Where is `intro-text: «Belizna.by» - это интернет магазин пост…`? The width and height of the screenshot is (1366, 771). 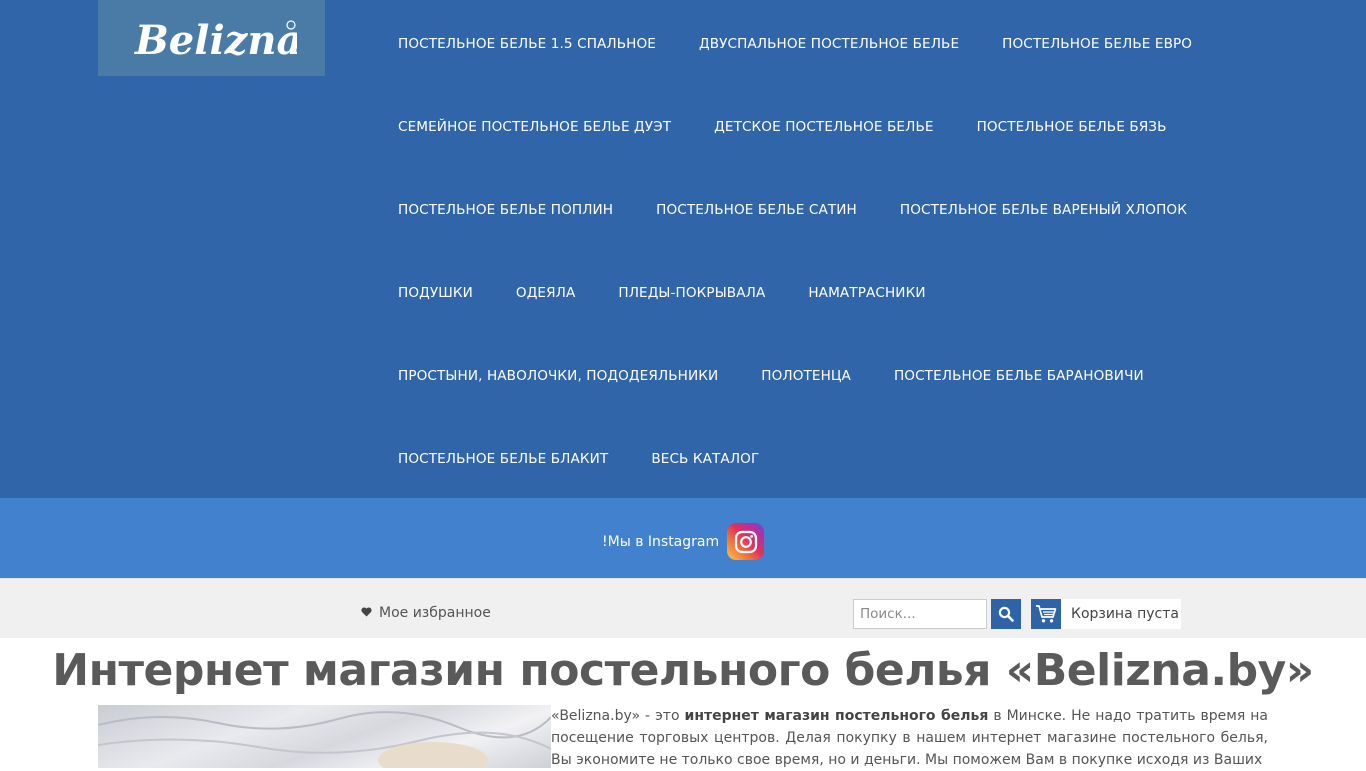 intro-text: «Belizna.by» - это интернет магазин пост… is located at coordinates (909, 738).